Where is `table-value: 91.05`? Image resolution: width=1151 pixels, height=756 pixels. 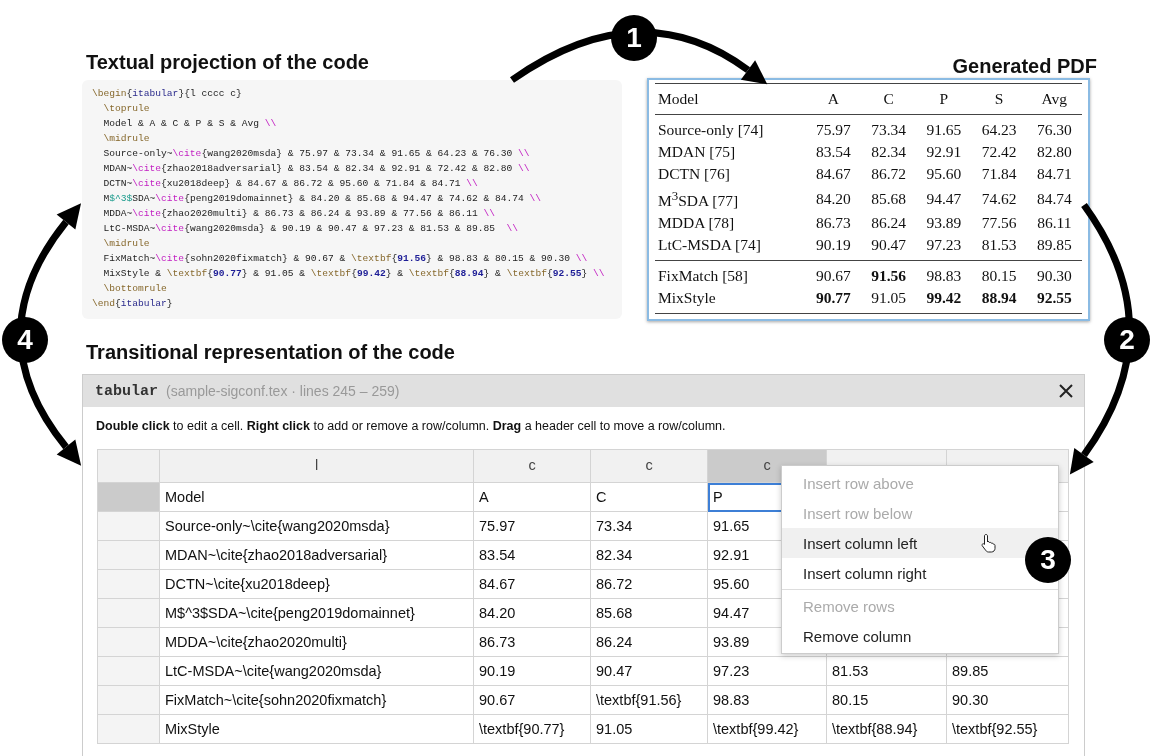
table-value: 91.05 is located at coordinates (888, 298).